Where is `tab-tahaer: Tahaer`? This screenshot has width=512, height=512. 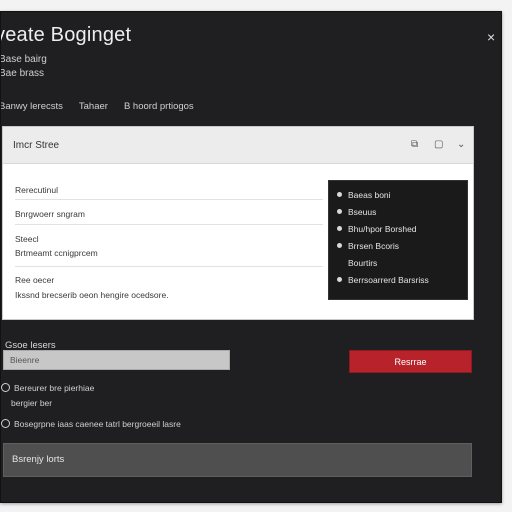
tab-tahaer: Tahaer is located at coordinates (93, 106).